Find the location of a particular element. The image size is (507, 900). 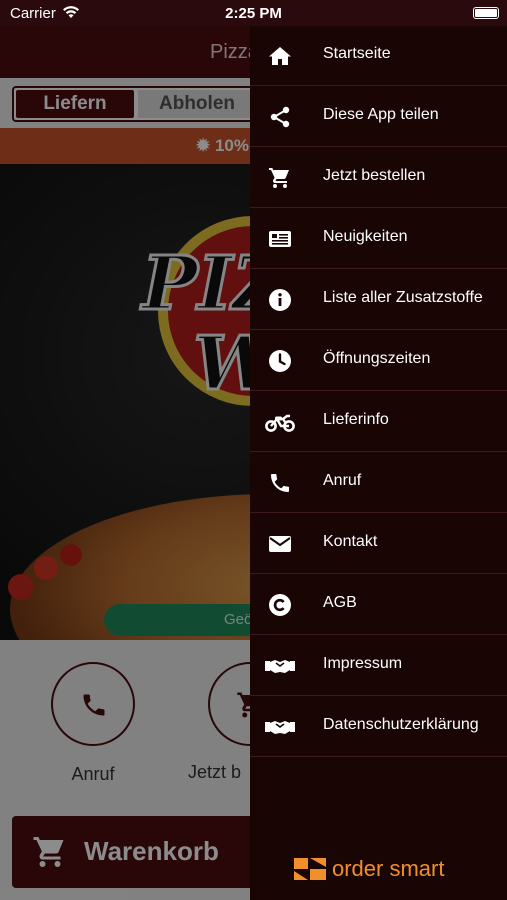

cart-icon is located at coordinates (279, 178).